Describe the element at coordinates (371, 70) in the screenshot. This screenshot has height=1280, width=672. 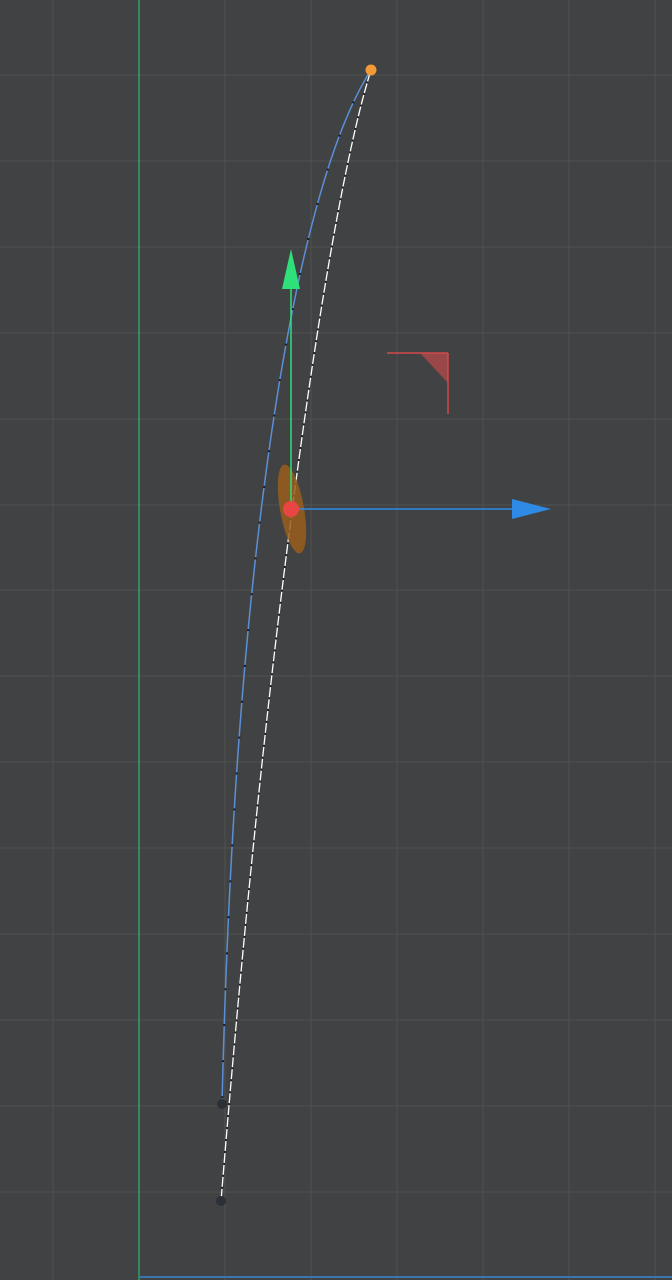
I see `start-point` at that location.